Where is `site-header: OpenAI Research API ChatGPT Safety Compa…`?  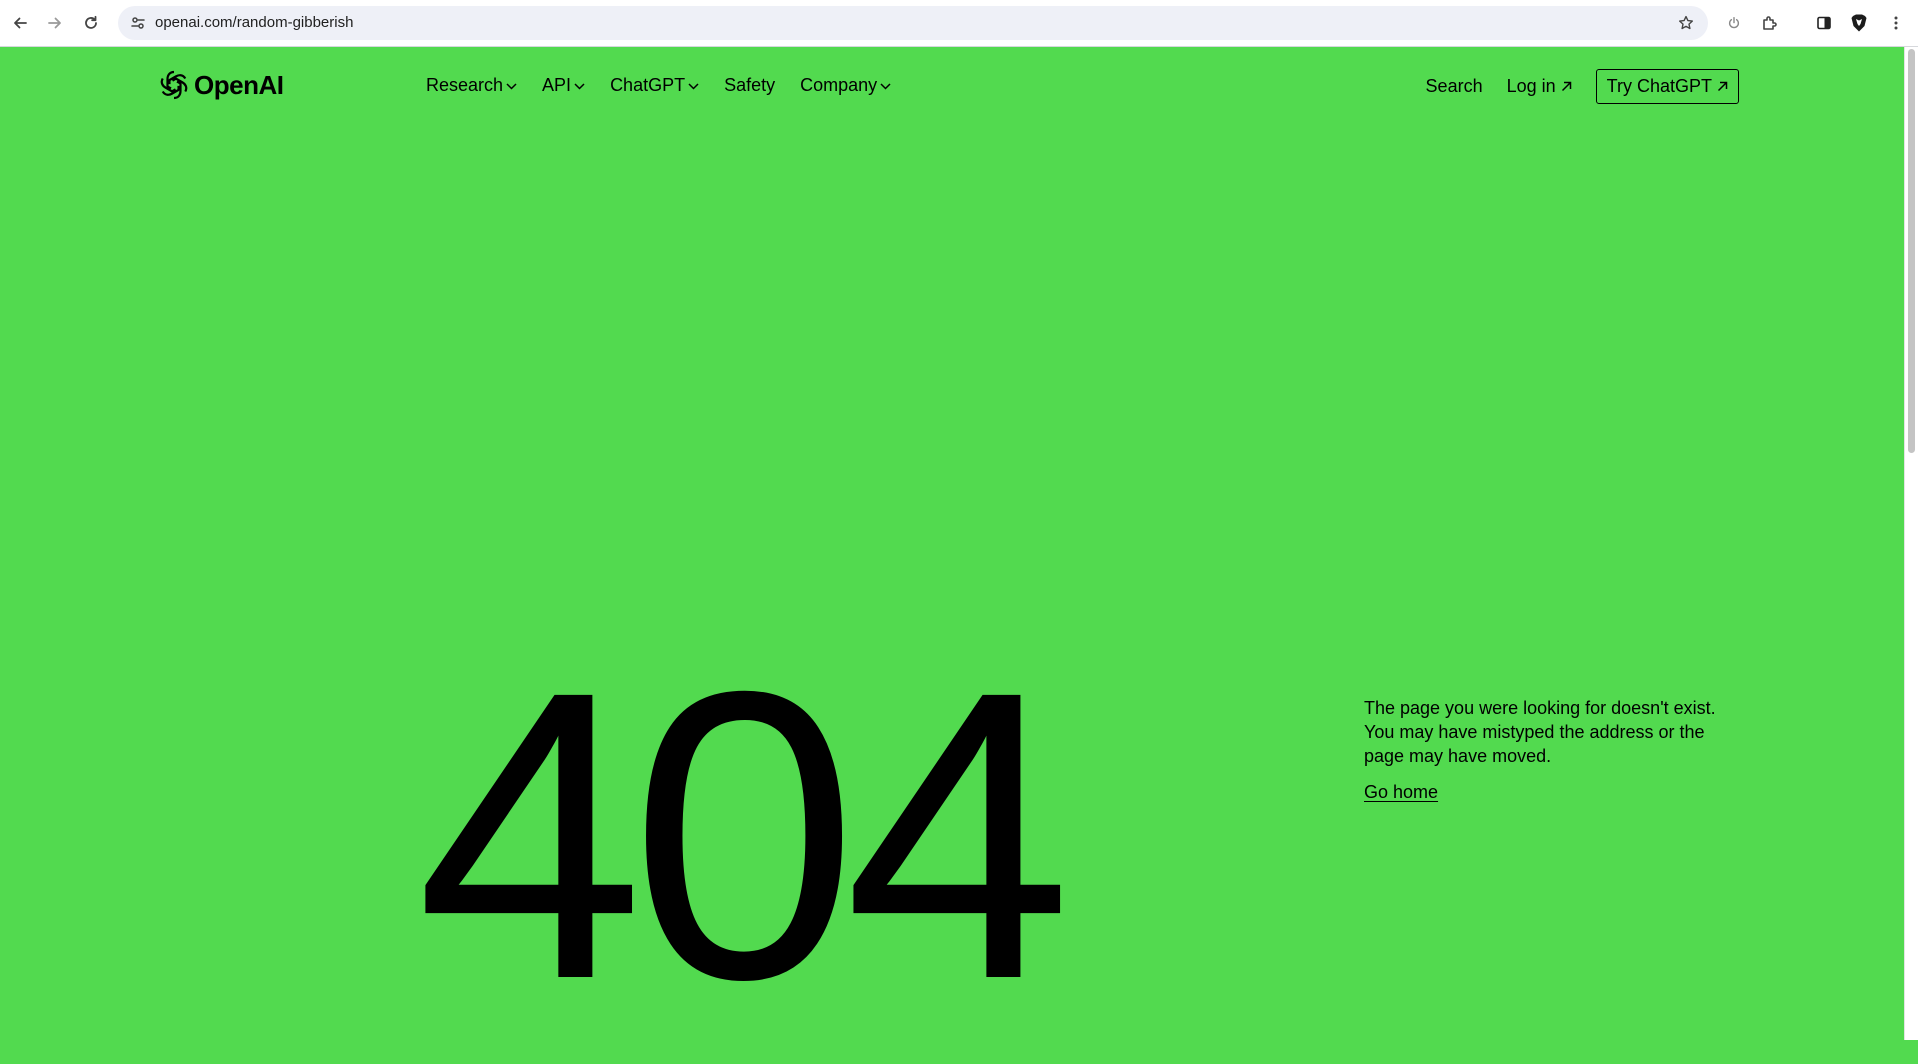 site-header: OpenAI Research API ChatGPT Safety Compa… is located at coordinates (952, 87).